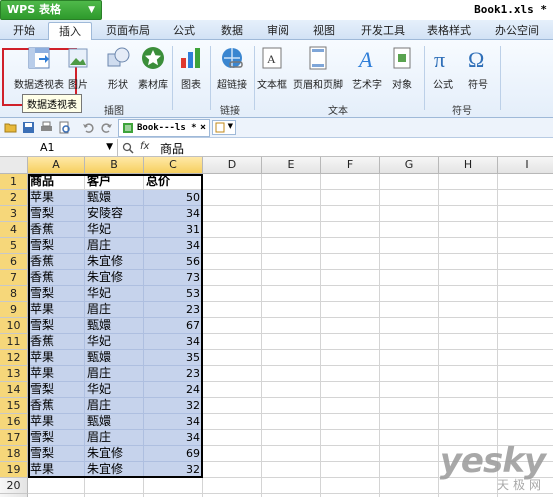 The height and width of the screenshot is (497, 553). I want to click on row-header: 17, so click(14, 438).